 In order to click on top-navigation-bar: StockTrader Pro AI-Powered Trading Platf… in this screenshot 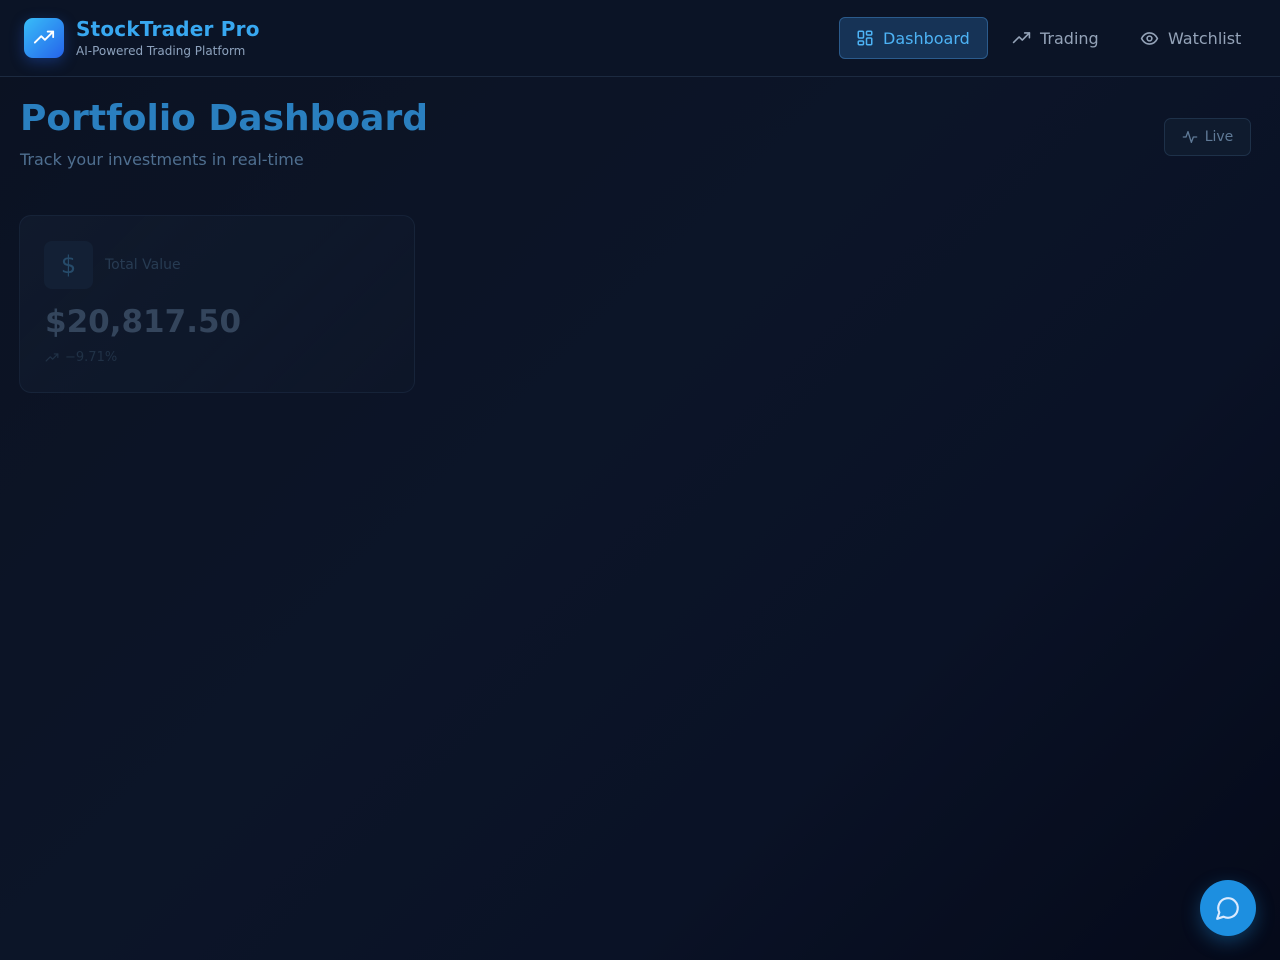, I will do `click(640, 38)`.